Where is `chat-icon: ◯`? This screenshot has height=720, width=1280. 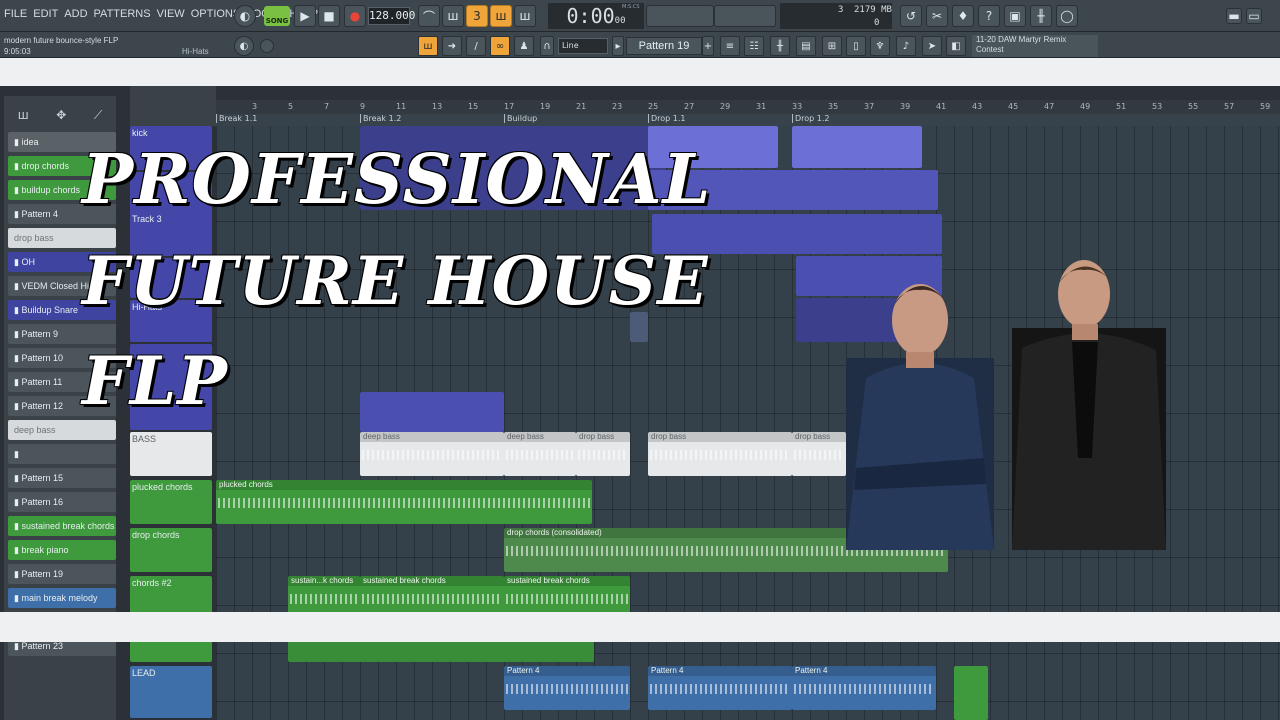
chat-icon: ◯ is located at coordinates (1067, 16).